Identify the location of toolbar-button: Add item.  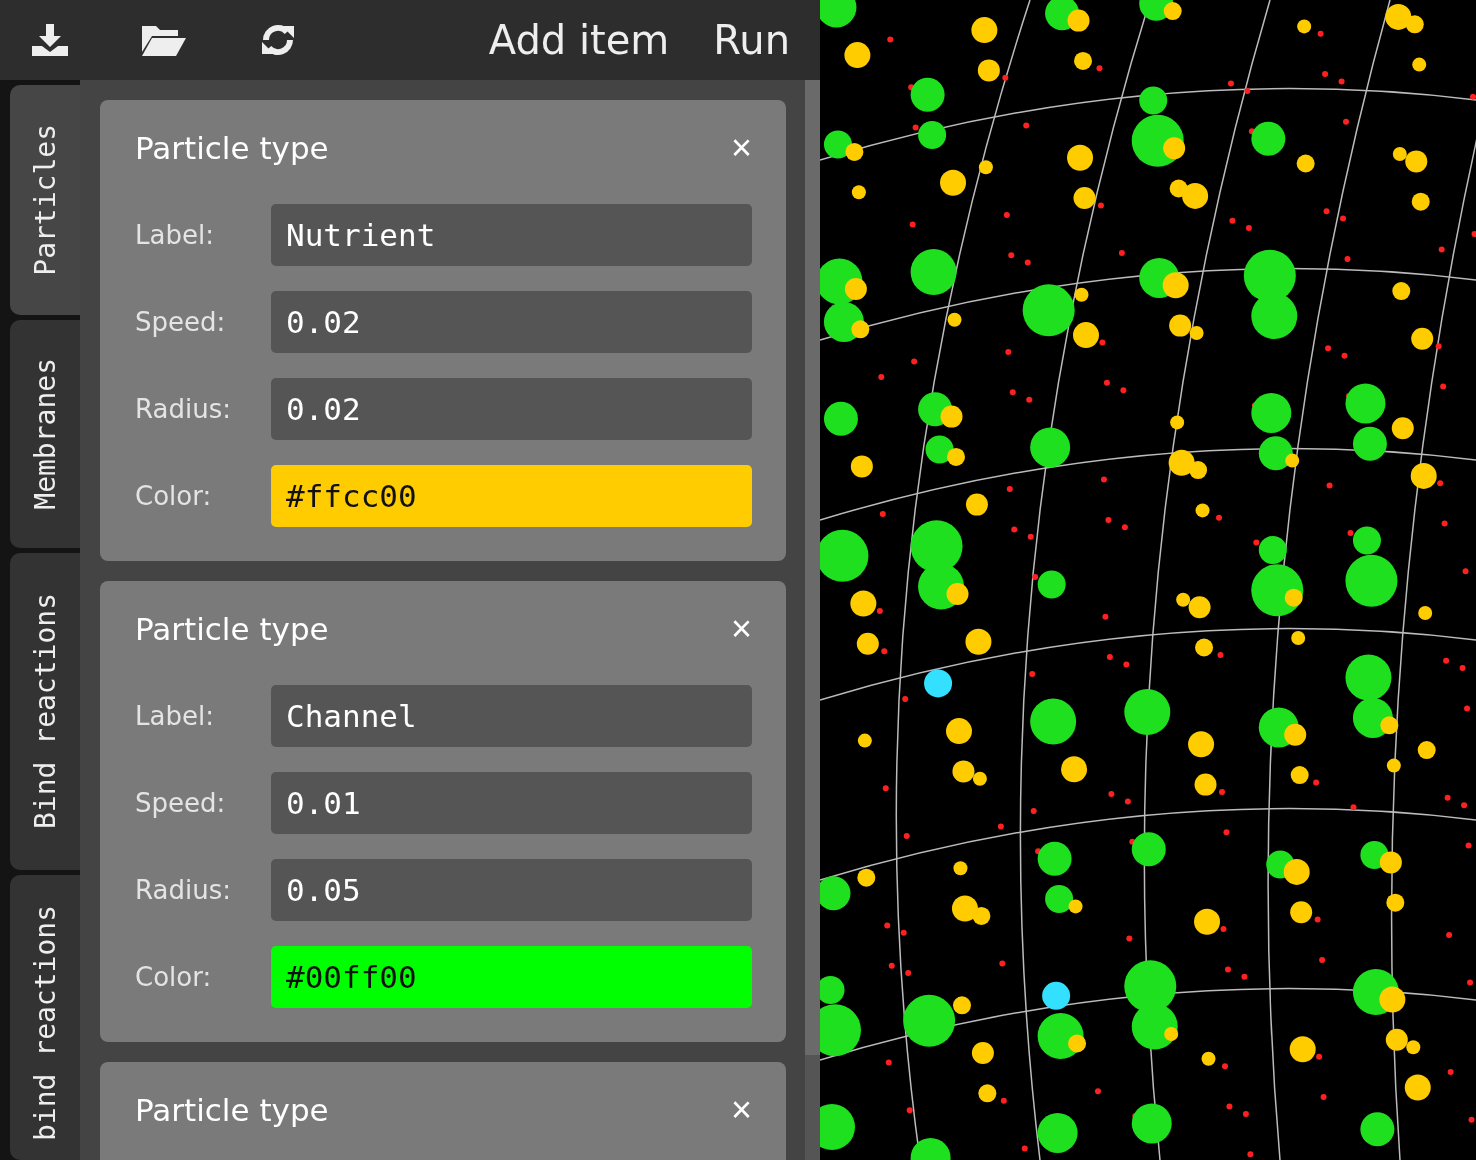
(579, 40).